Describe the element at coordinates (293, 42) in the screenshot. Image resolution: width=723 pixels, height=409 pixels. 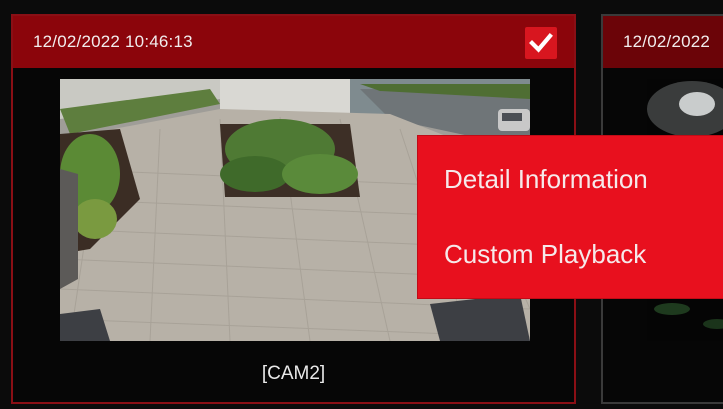
I see `card-header: 12/02/2022 10:46:13` at that location.